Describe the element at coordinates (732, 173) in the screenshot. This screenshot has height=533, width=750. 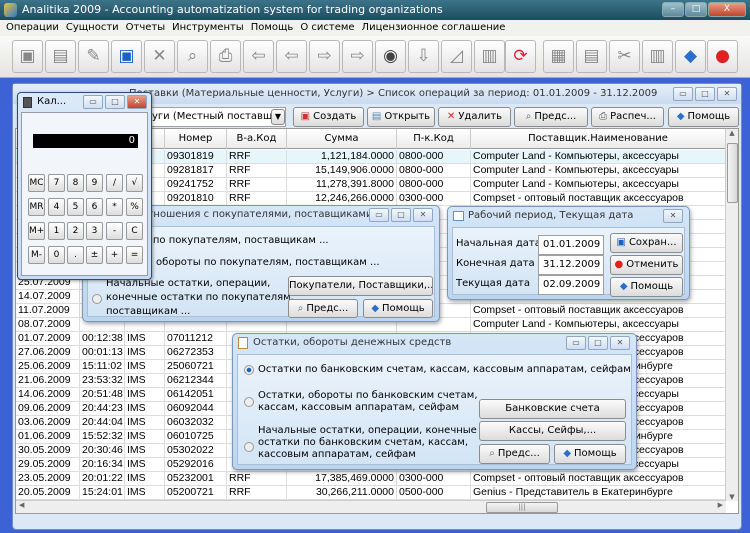
I see `vertical-scroll-thumb` at that location.